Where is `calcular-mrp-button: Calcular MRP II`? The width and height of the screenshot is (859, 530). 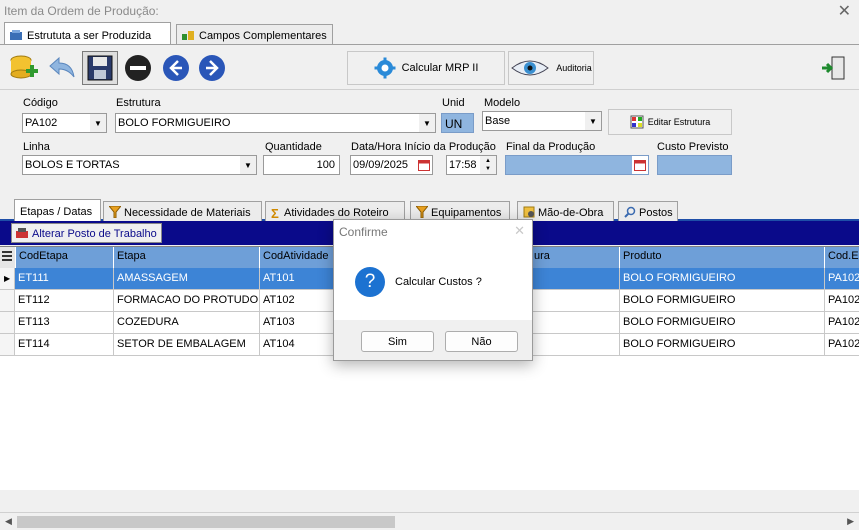
calcular-mrp-button: Calcular MRP II is located at coordinates (426, 68).